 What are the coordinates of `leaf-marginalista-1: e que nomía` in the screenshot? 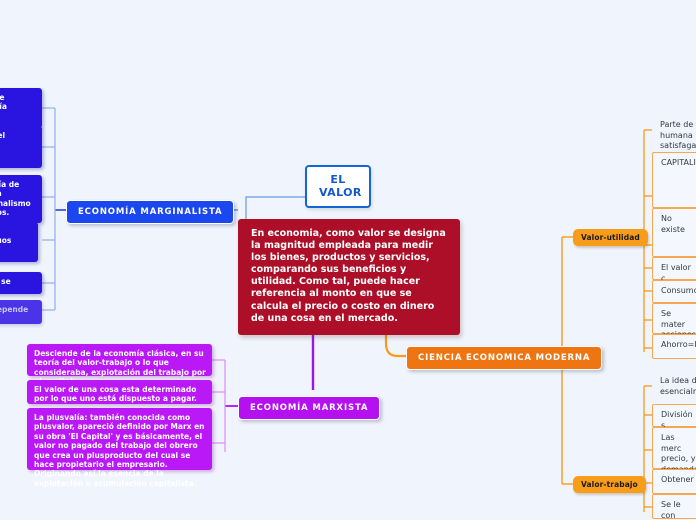 It's located at (21, 108).